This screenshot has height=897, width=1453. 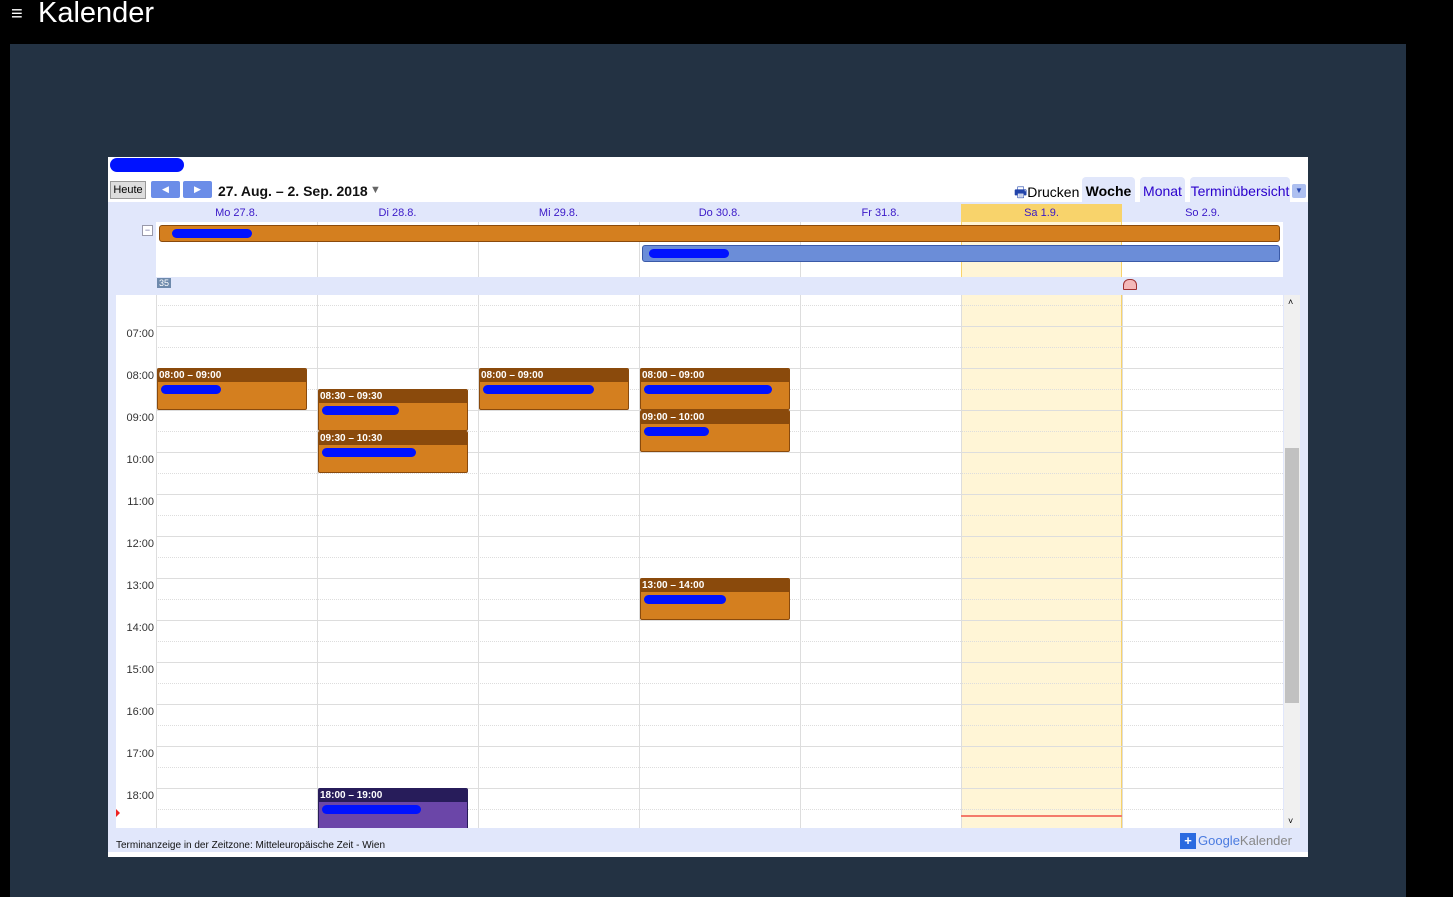 What do you see at coordinates (1299, 191) in the screenshot?
I see `more-options-icon: ▼` at bounding box center [1299, 191].